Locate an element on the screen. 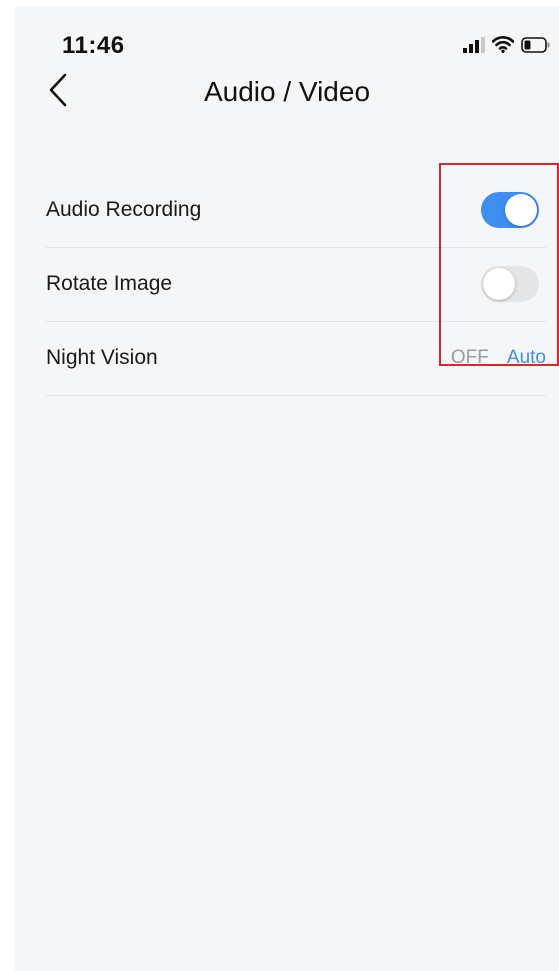 The width and height of the screenshot is (559, 971). status-time: 11:46 is located at coordinates (93, 45).